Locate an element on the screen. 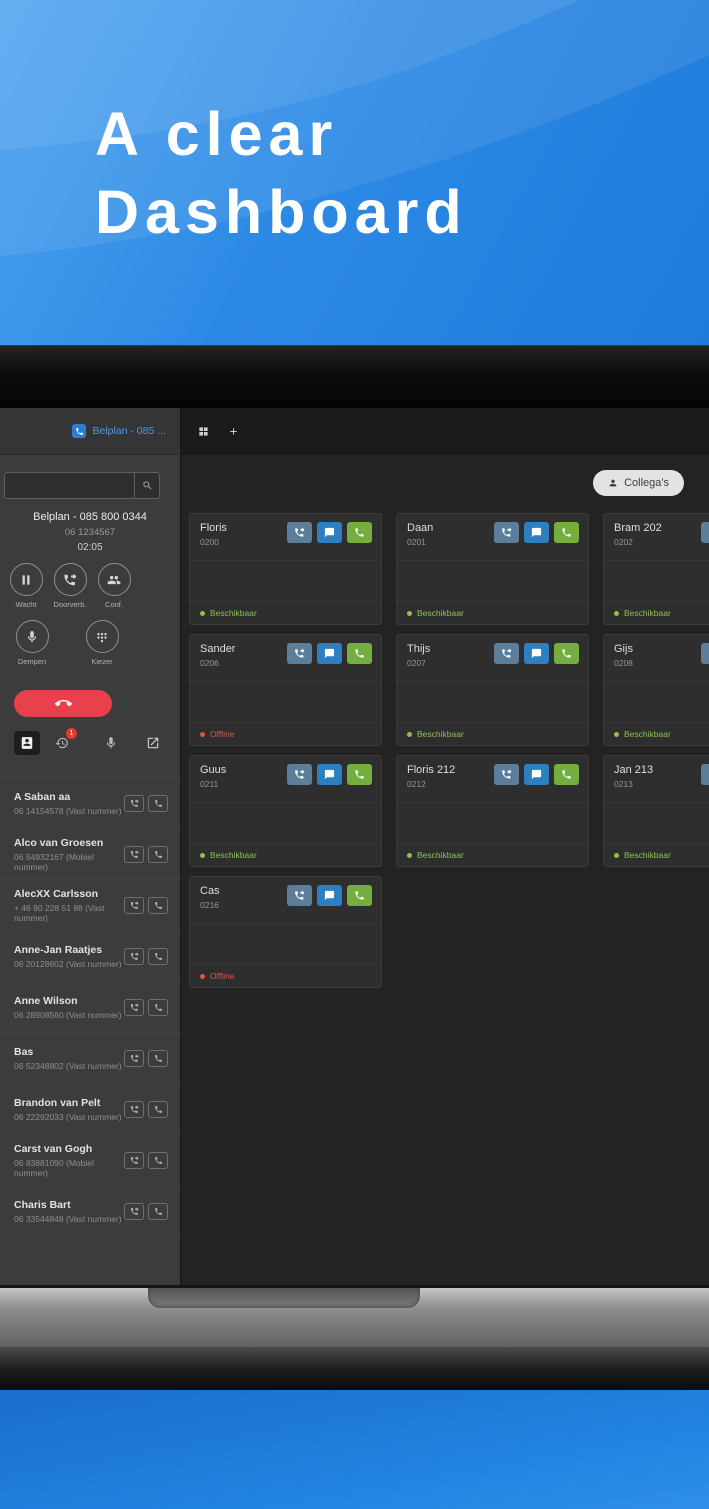 The height and width of the screenshot is (1509, 709). search-input is located at coordinates (69, 485).